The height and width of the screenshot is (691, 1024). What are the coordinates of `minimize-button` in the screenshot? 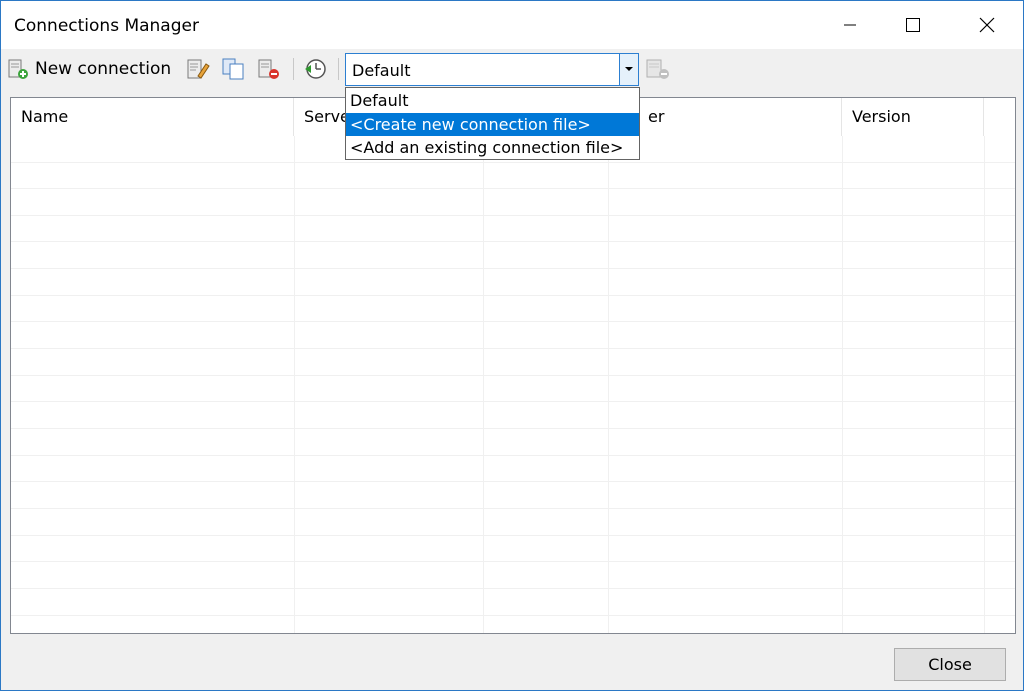 It's located at (850, 25).